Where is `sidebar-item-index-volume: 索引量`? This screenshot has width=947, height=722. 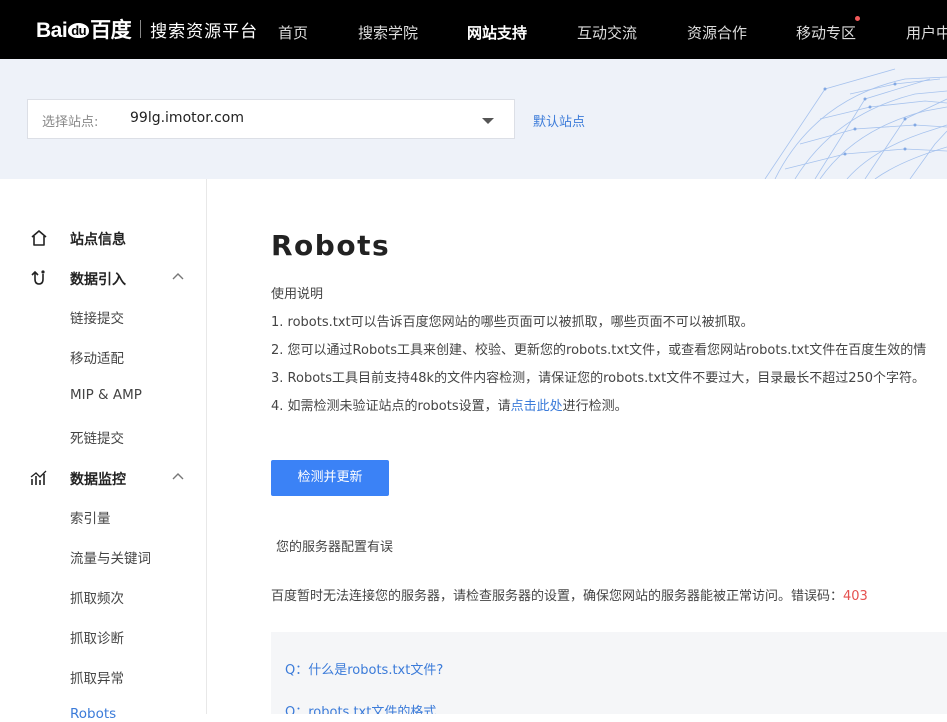
sidebar-item-index-volume: 索引量 is located at coordinates (90, 517).